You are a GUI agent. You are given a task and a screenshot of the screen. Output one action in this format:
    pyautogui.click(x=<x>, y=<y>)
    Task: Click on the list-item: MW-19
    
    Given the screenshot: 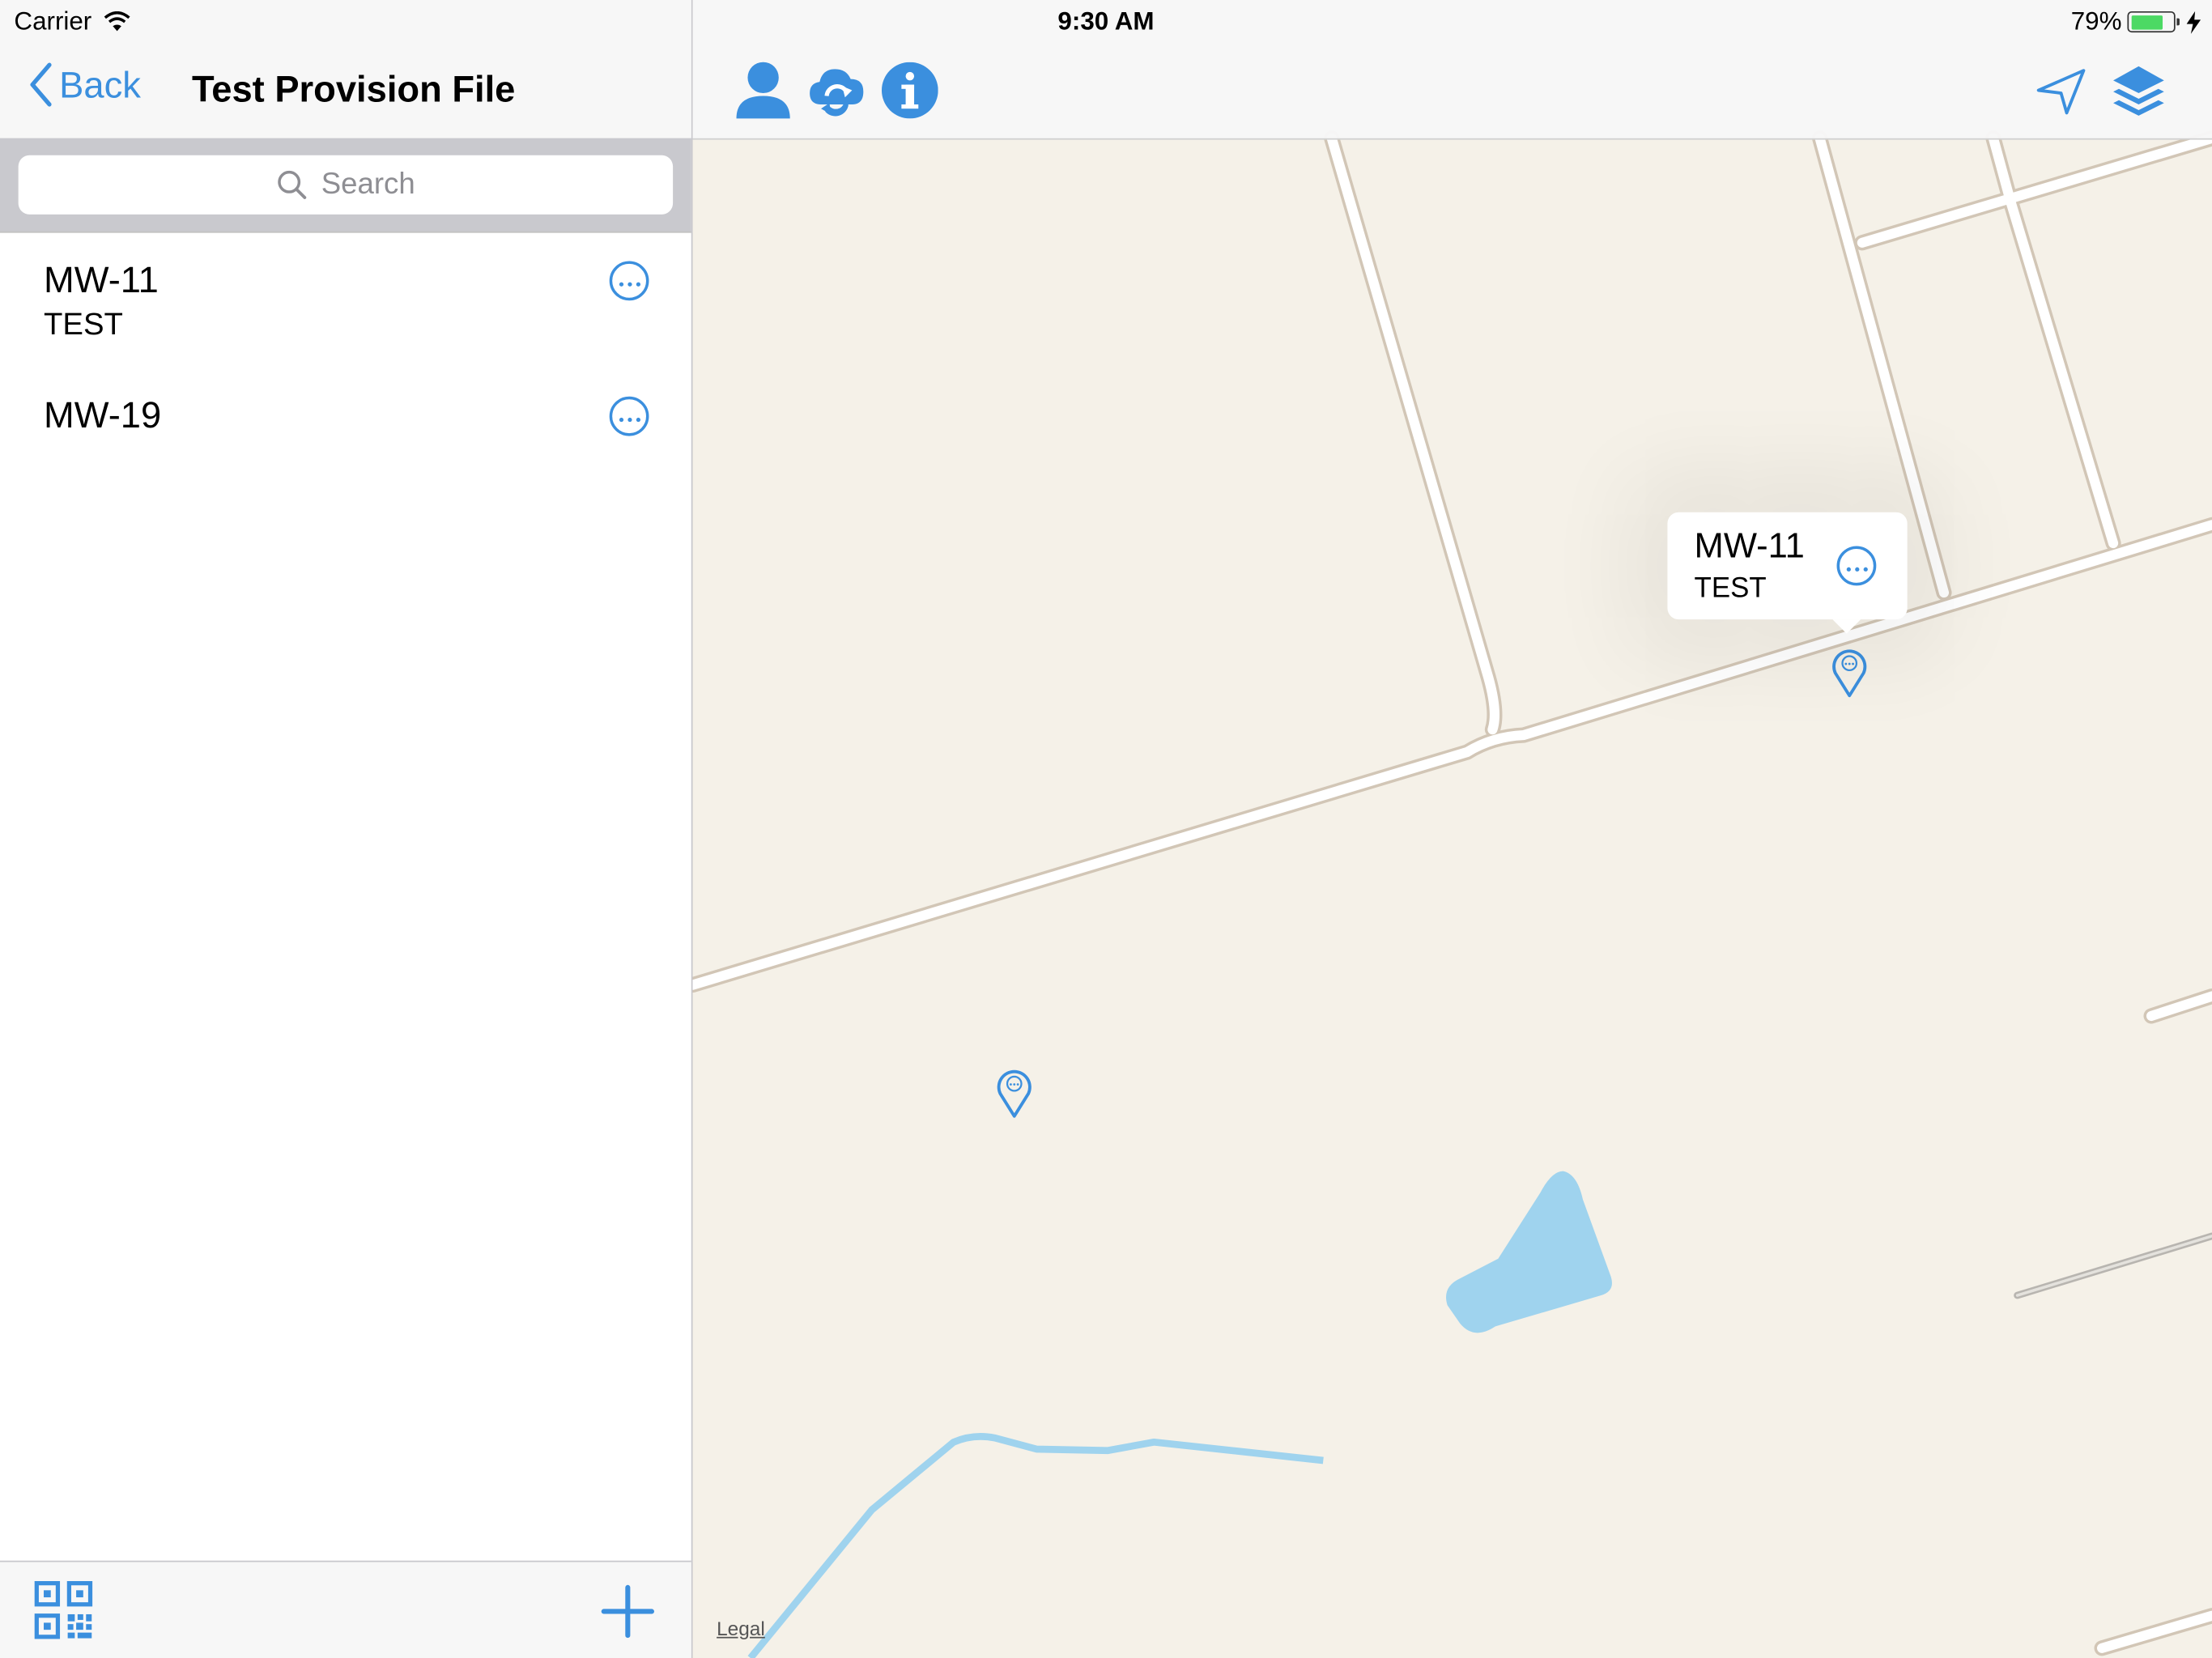 What is the action you would take?
    pyautogui.click(x=345, y=419)
    